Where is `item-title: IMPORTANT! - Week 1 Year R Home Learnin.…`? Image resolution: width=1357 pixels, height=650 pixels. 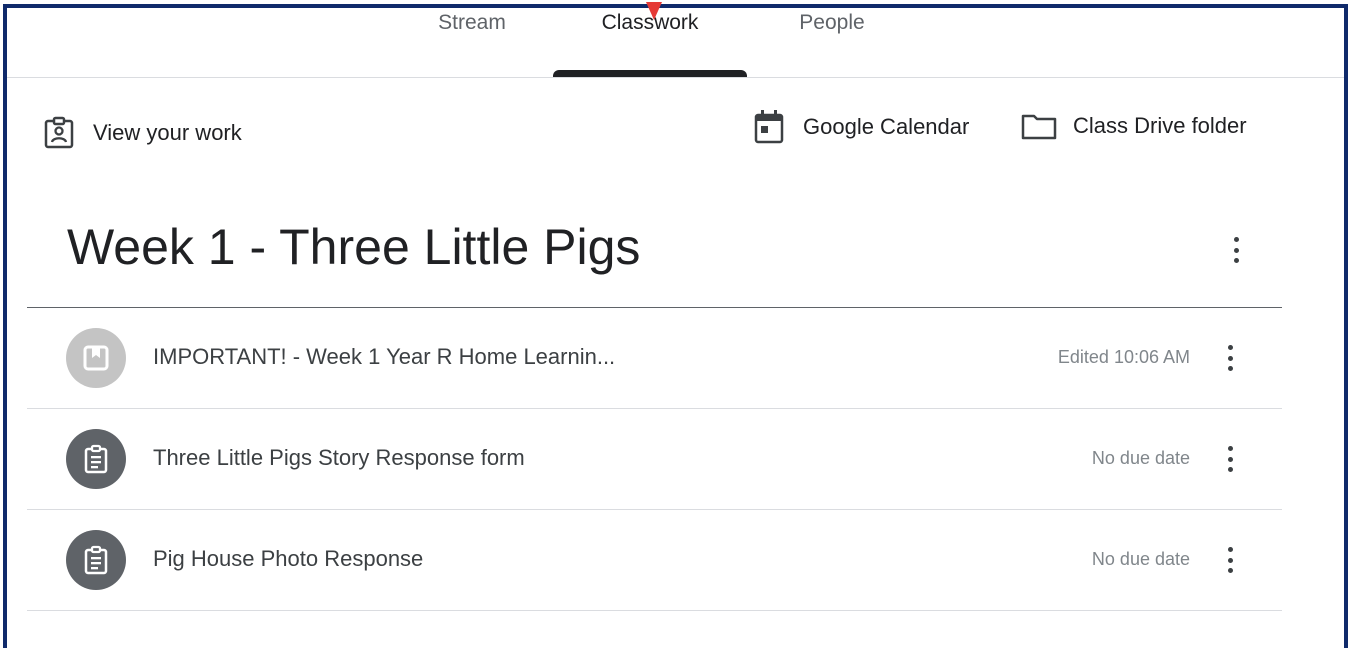
item-title: IMPORTANT! - Week 1 Year R Home Learnin.… is located at coordinates (384, 356).